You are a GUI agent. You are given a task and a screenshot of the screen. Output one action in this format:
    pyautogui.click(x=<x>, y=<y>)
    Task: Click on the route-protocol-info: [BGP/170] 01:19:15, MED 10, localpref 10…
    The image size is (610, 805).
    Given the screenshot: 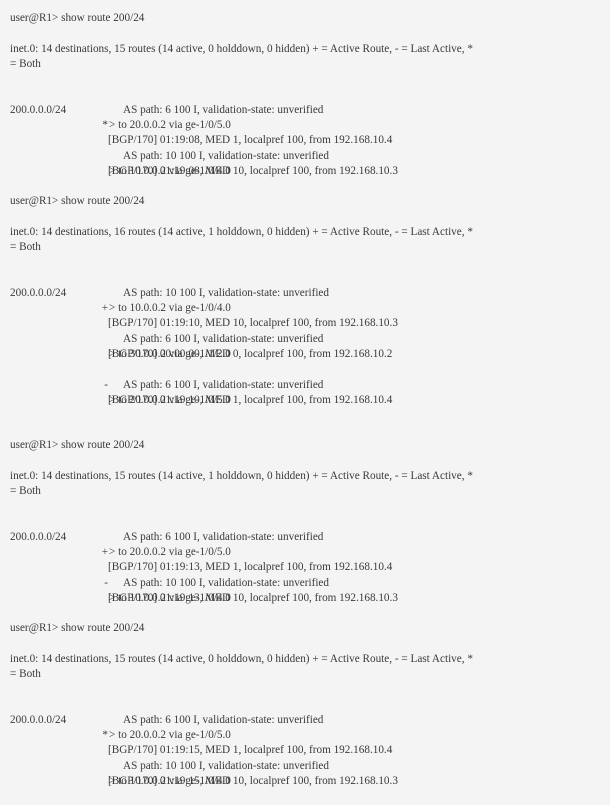 What is the action you would take?
    pyautogui.click(x=253, y=780)
    